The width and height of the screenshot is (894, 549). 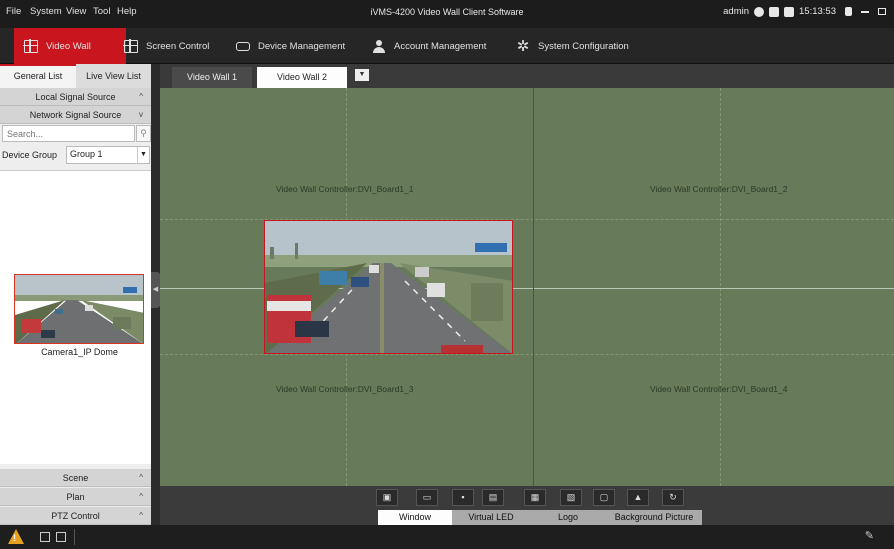 I want to click on maximize-icon, so click(x=882, y=11).